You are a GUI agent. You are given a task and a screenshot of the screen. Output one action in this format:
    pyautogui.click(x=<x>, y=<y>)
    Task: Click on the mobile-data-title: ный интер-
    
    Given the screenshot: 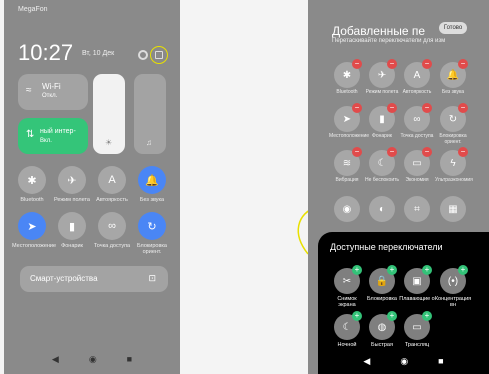 What is the action you would take?
    pyautogui.click(x=58, y=131)
    